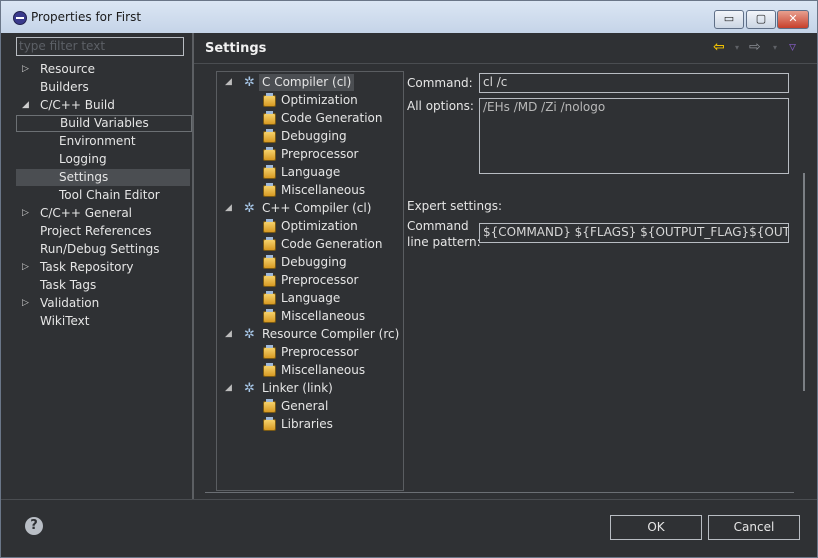  Describe the element at coordinates (236, 48) in the screenshot. I see `page-title: Settings` at that location.